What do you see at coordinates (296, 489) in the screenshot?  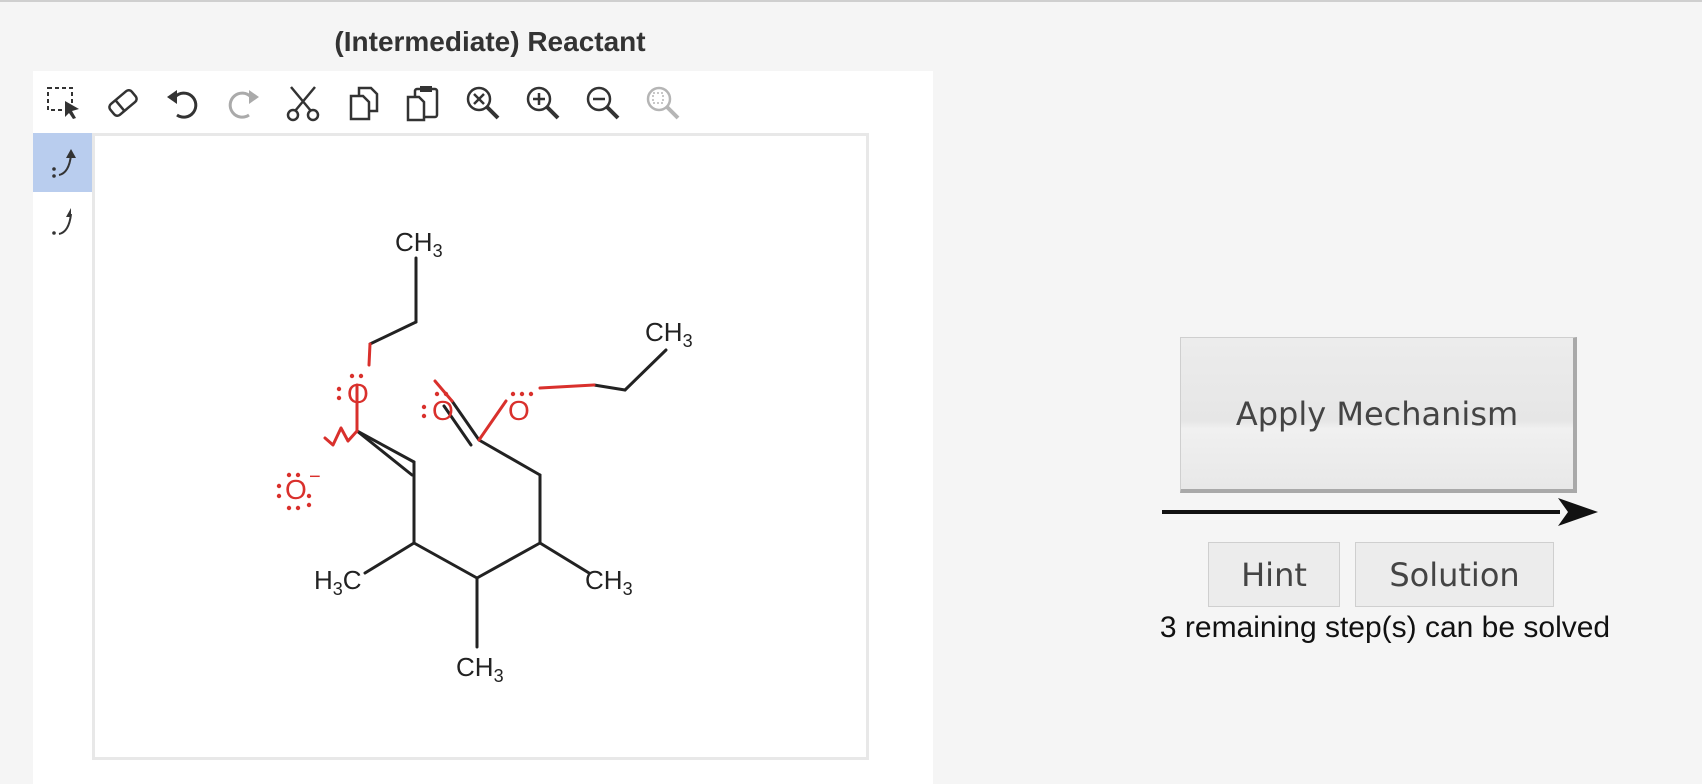 I see `o-anion-label: O` at bounding box center [296, 489].